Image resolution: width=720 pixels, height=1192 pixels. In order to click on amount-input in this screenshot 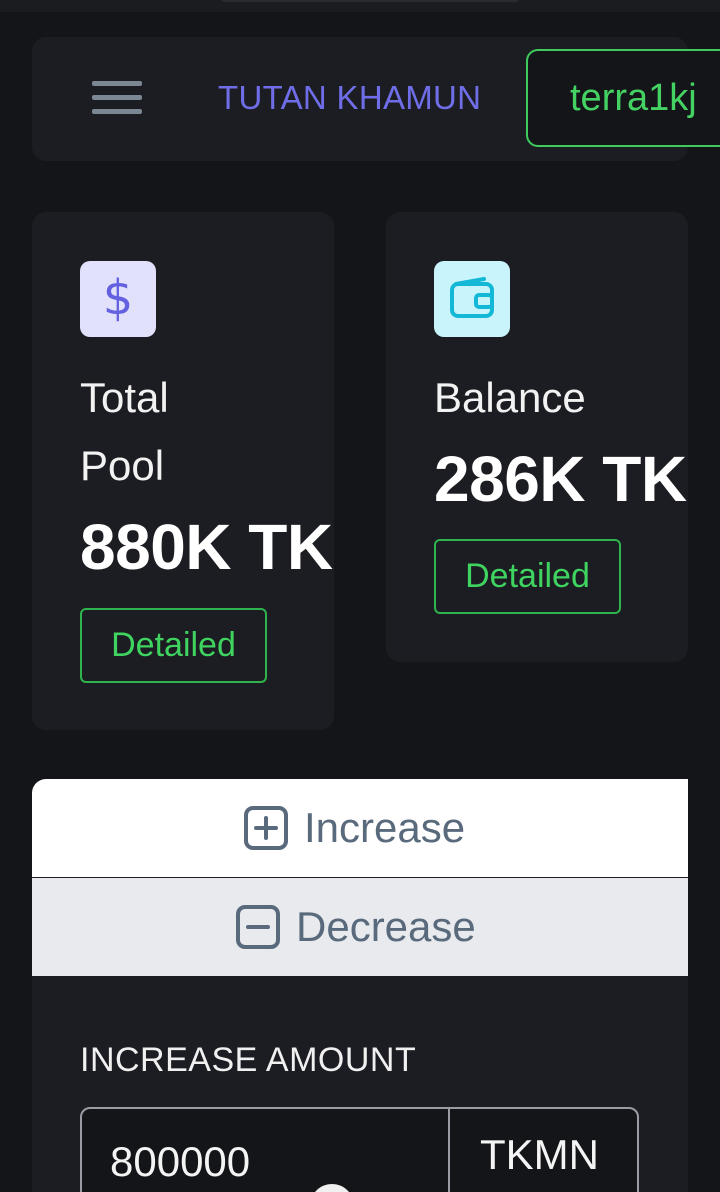, I will do `click(266, 1150)`.